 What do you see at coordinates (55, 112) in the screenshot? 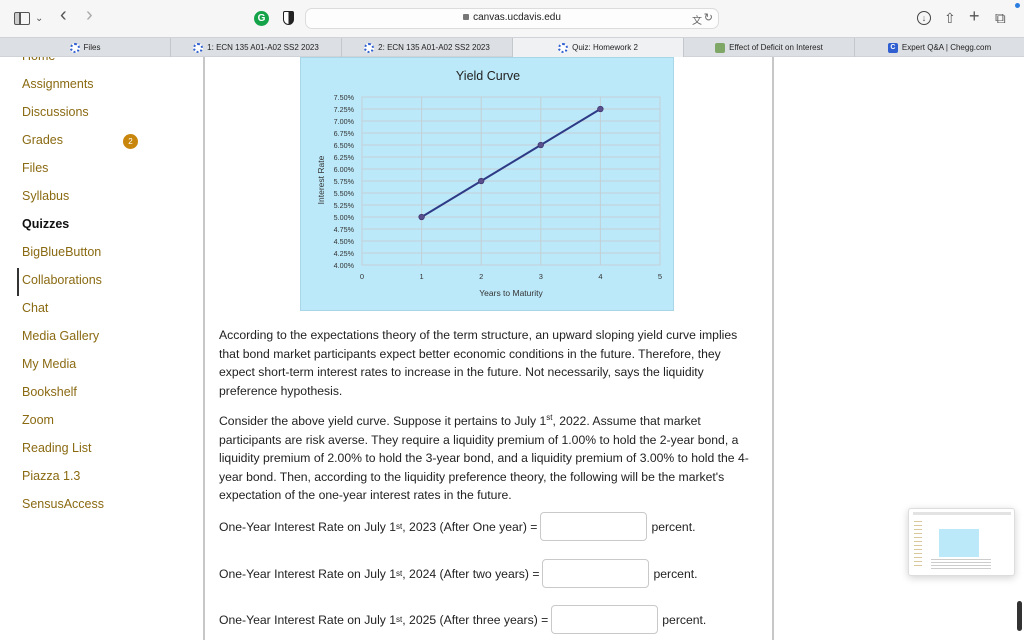
I see `nav-discussions: Discussions` at bounding box center [55, 112].